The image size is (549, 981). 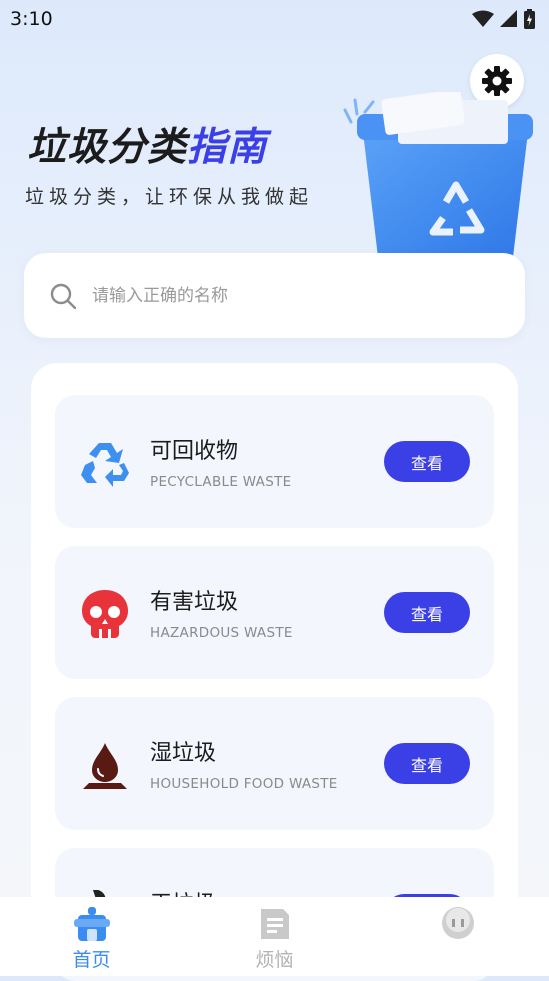 What do you see at coordinates (221, 482) in the screenshot?
I see `category-subtitle: PECYCLABLE WASTE` at bounding box center [221, 482].